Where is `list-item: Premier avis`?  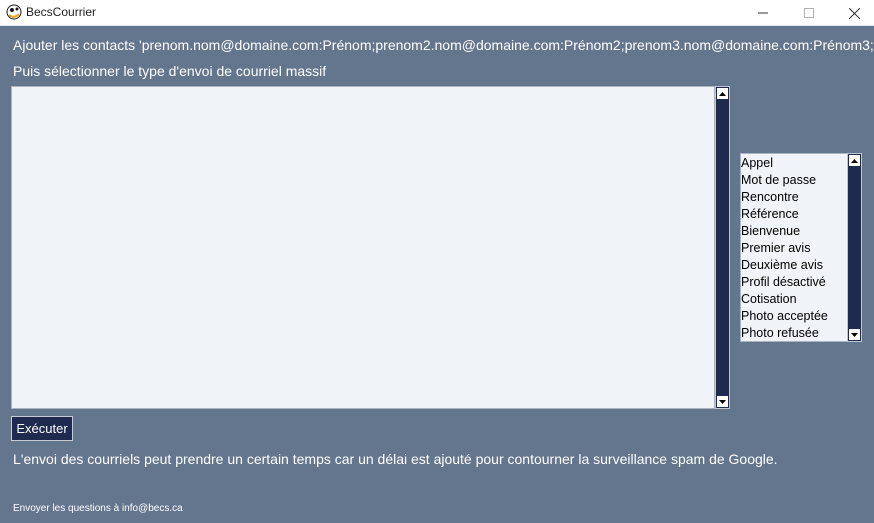 list-item: Premier avis is located at coordinates (794, 248).